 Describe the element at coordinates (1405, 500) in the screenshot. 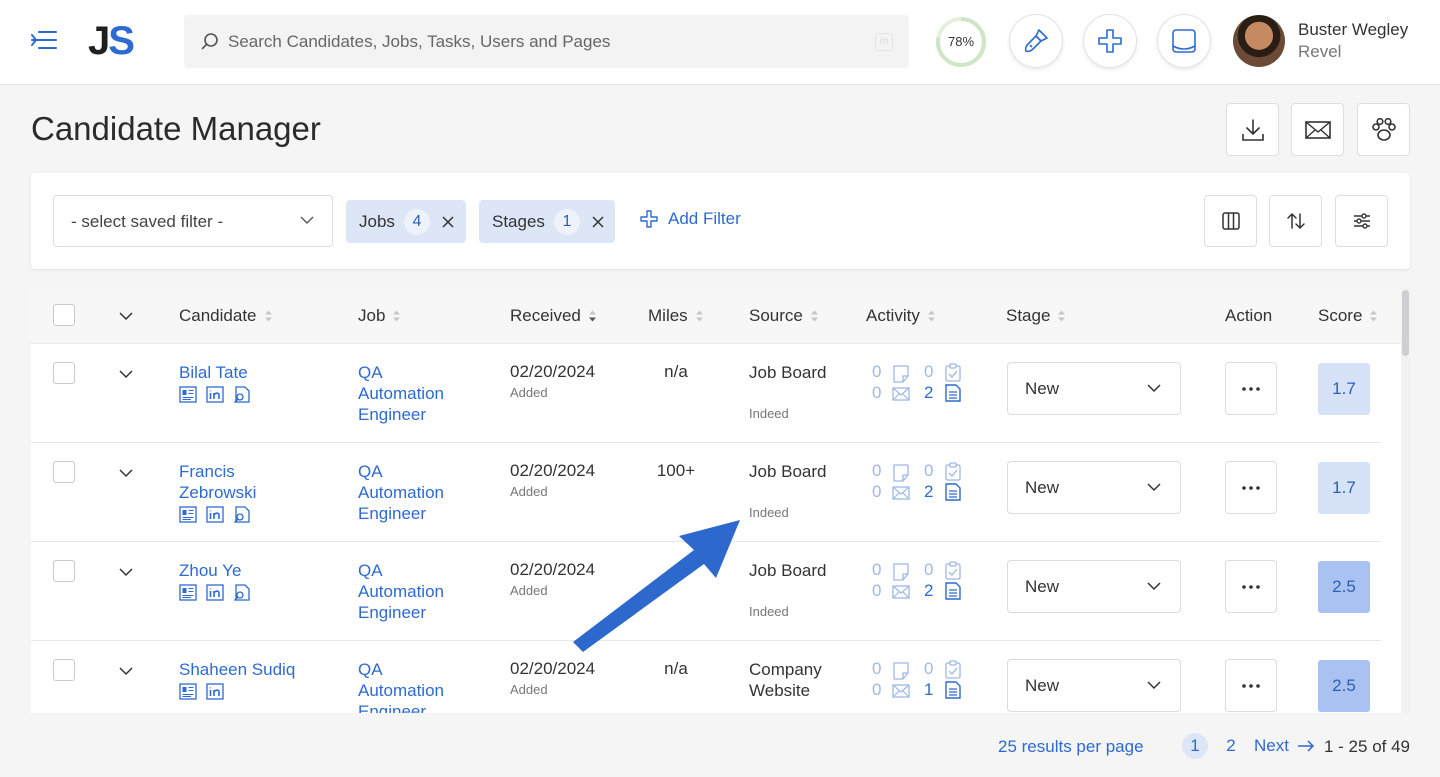

I see `table-scrollbar` at that location.